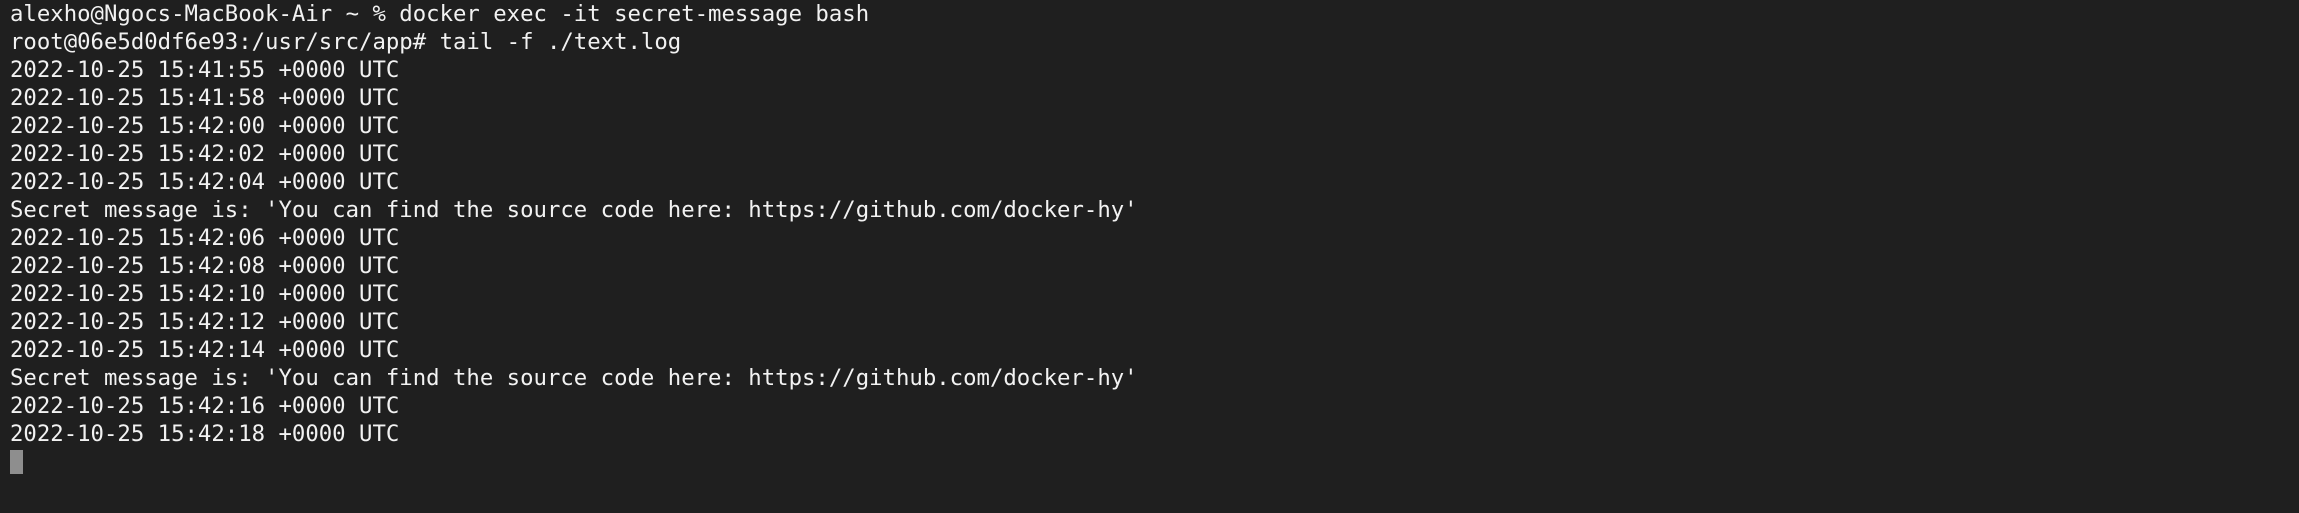 Image resolution: width=2299 pixels, height=513 pixels. Describe the element at coordinates (205, 434) in the screenshot. I see `log-line: 2022-10-25 15:42:18 +0000 UTC` at that location.